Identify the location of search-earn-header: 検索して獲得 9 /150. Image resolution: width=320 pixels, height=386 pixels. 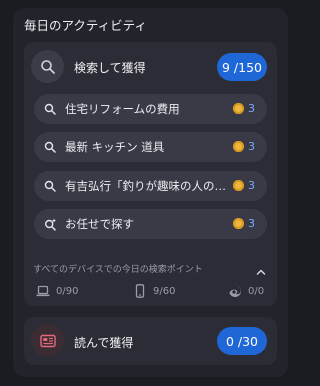
(151, 68).